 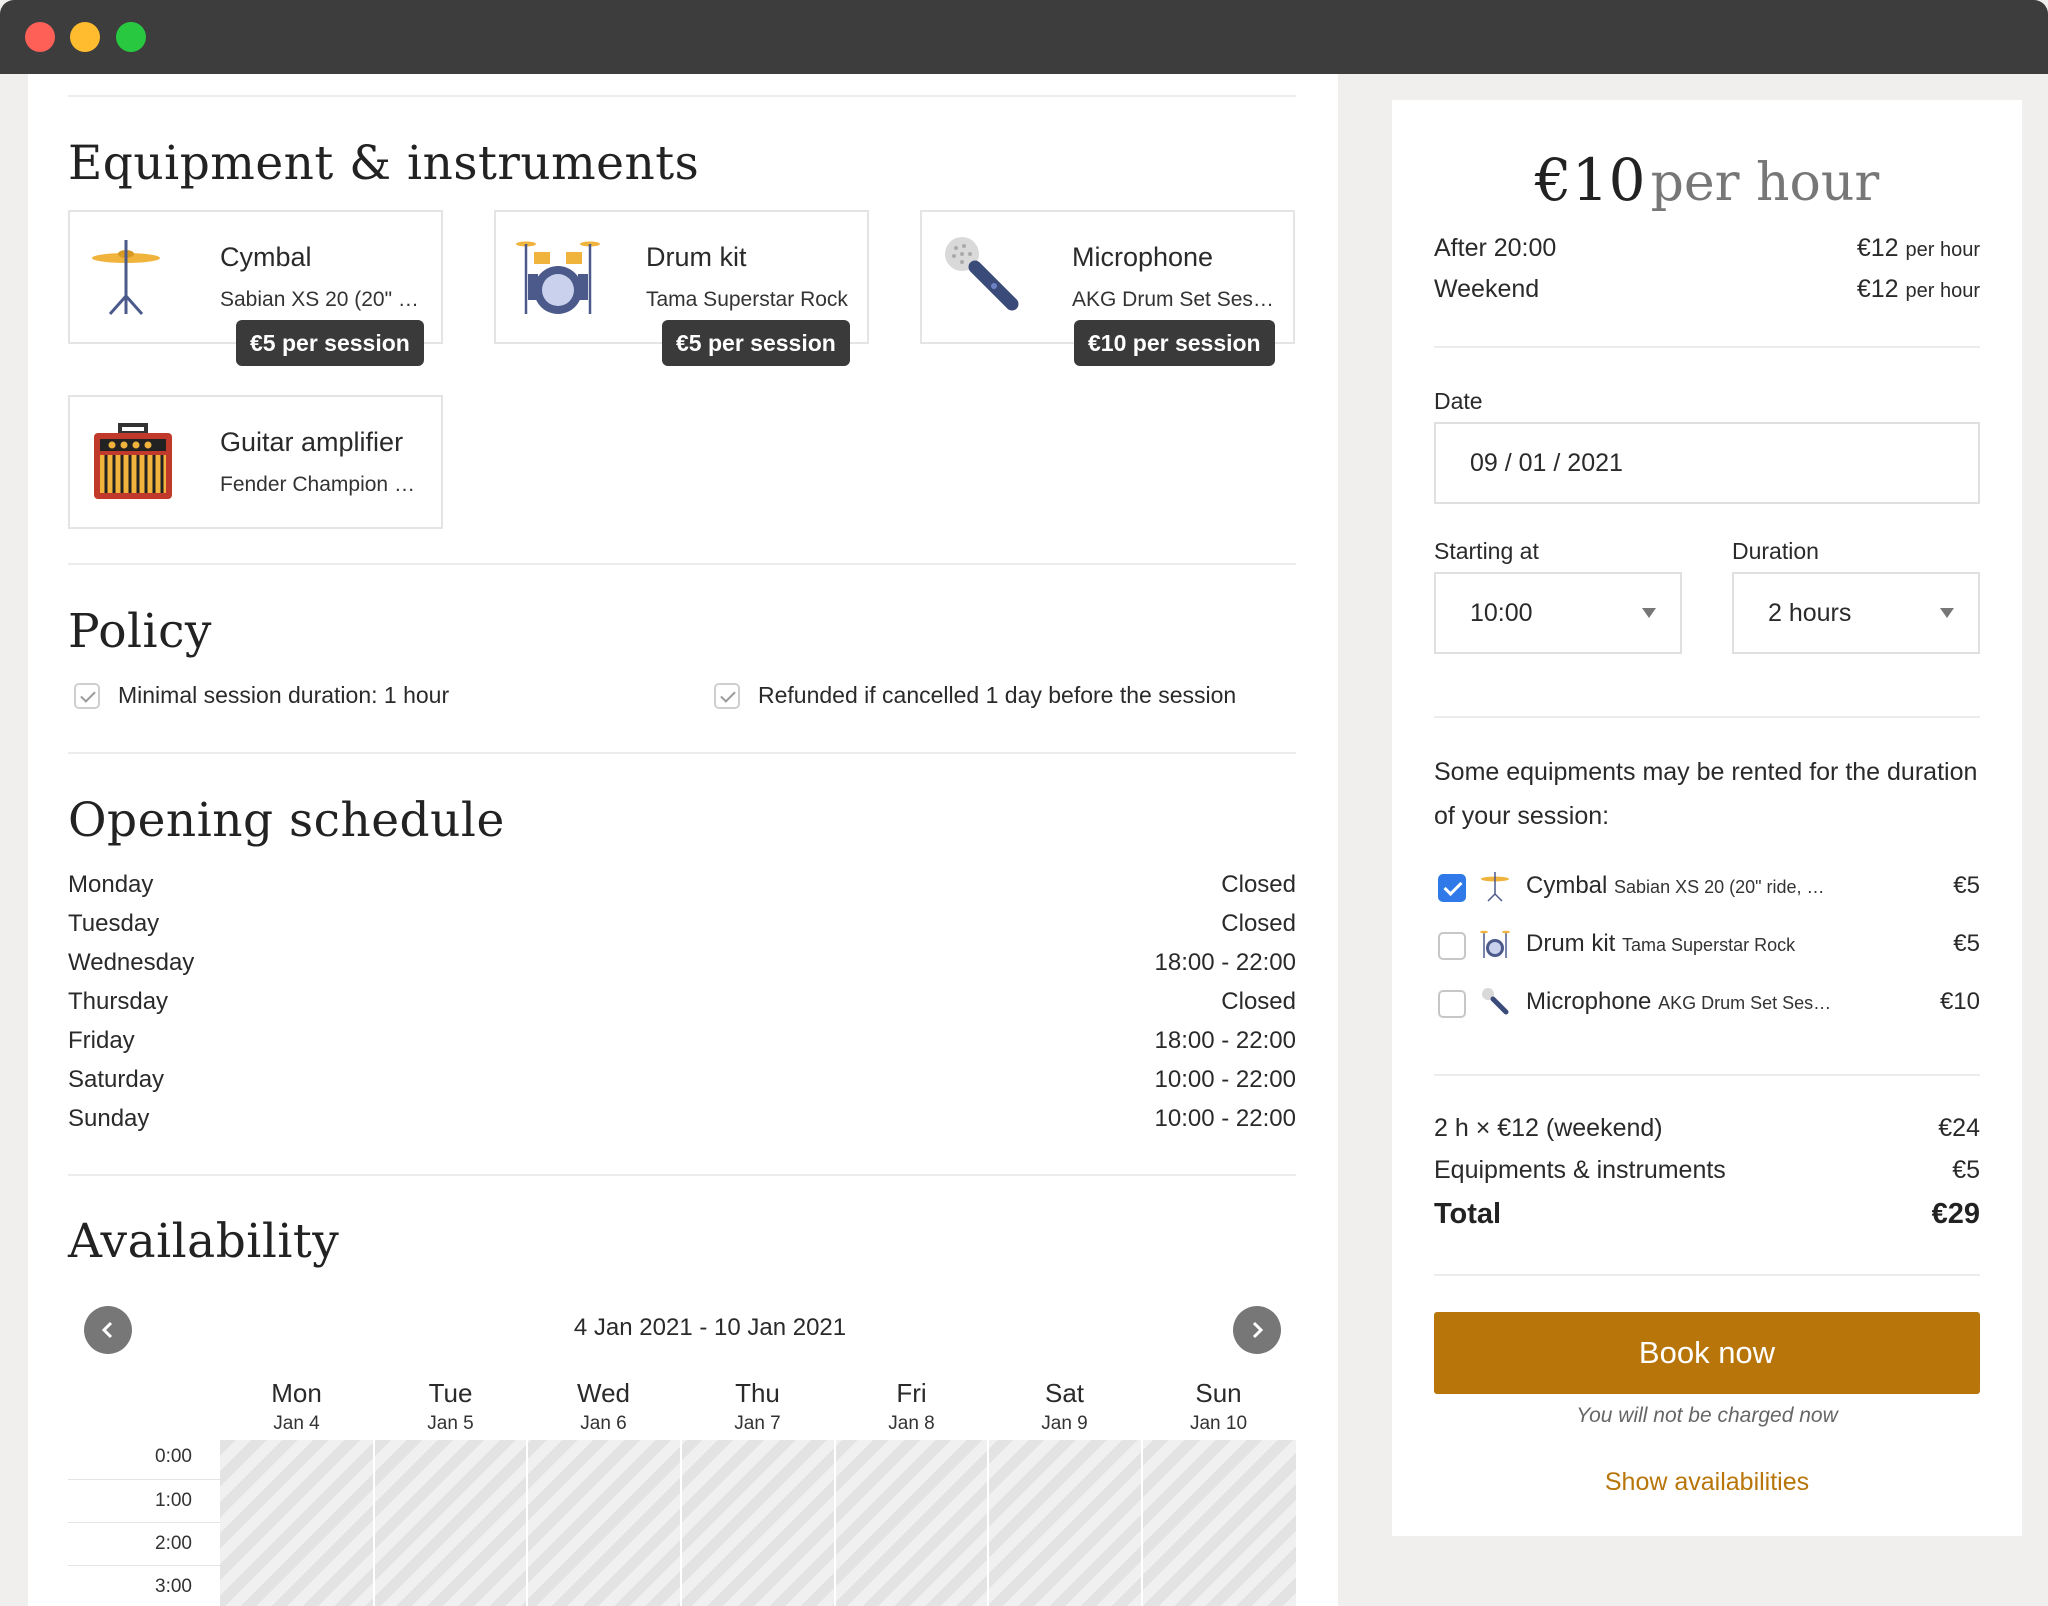 What do you see at coordinates (1966, 943) in the screenshot?
I see `rental-price: €5` at bounding box center [1966, 943].